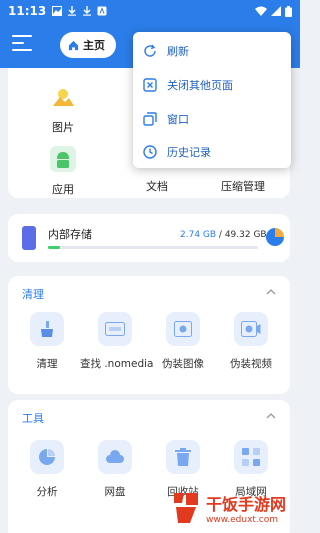  What do you see at coordinates (251, 457) in the screenshot?
I see `lan-icon` at bounding box center [251, 457].